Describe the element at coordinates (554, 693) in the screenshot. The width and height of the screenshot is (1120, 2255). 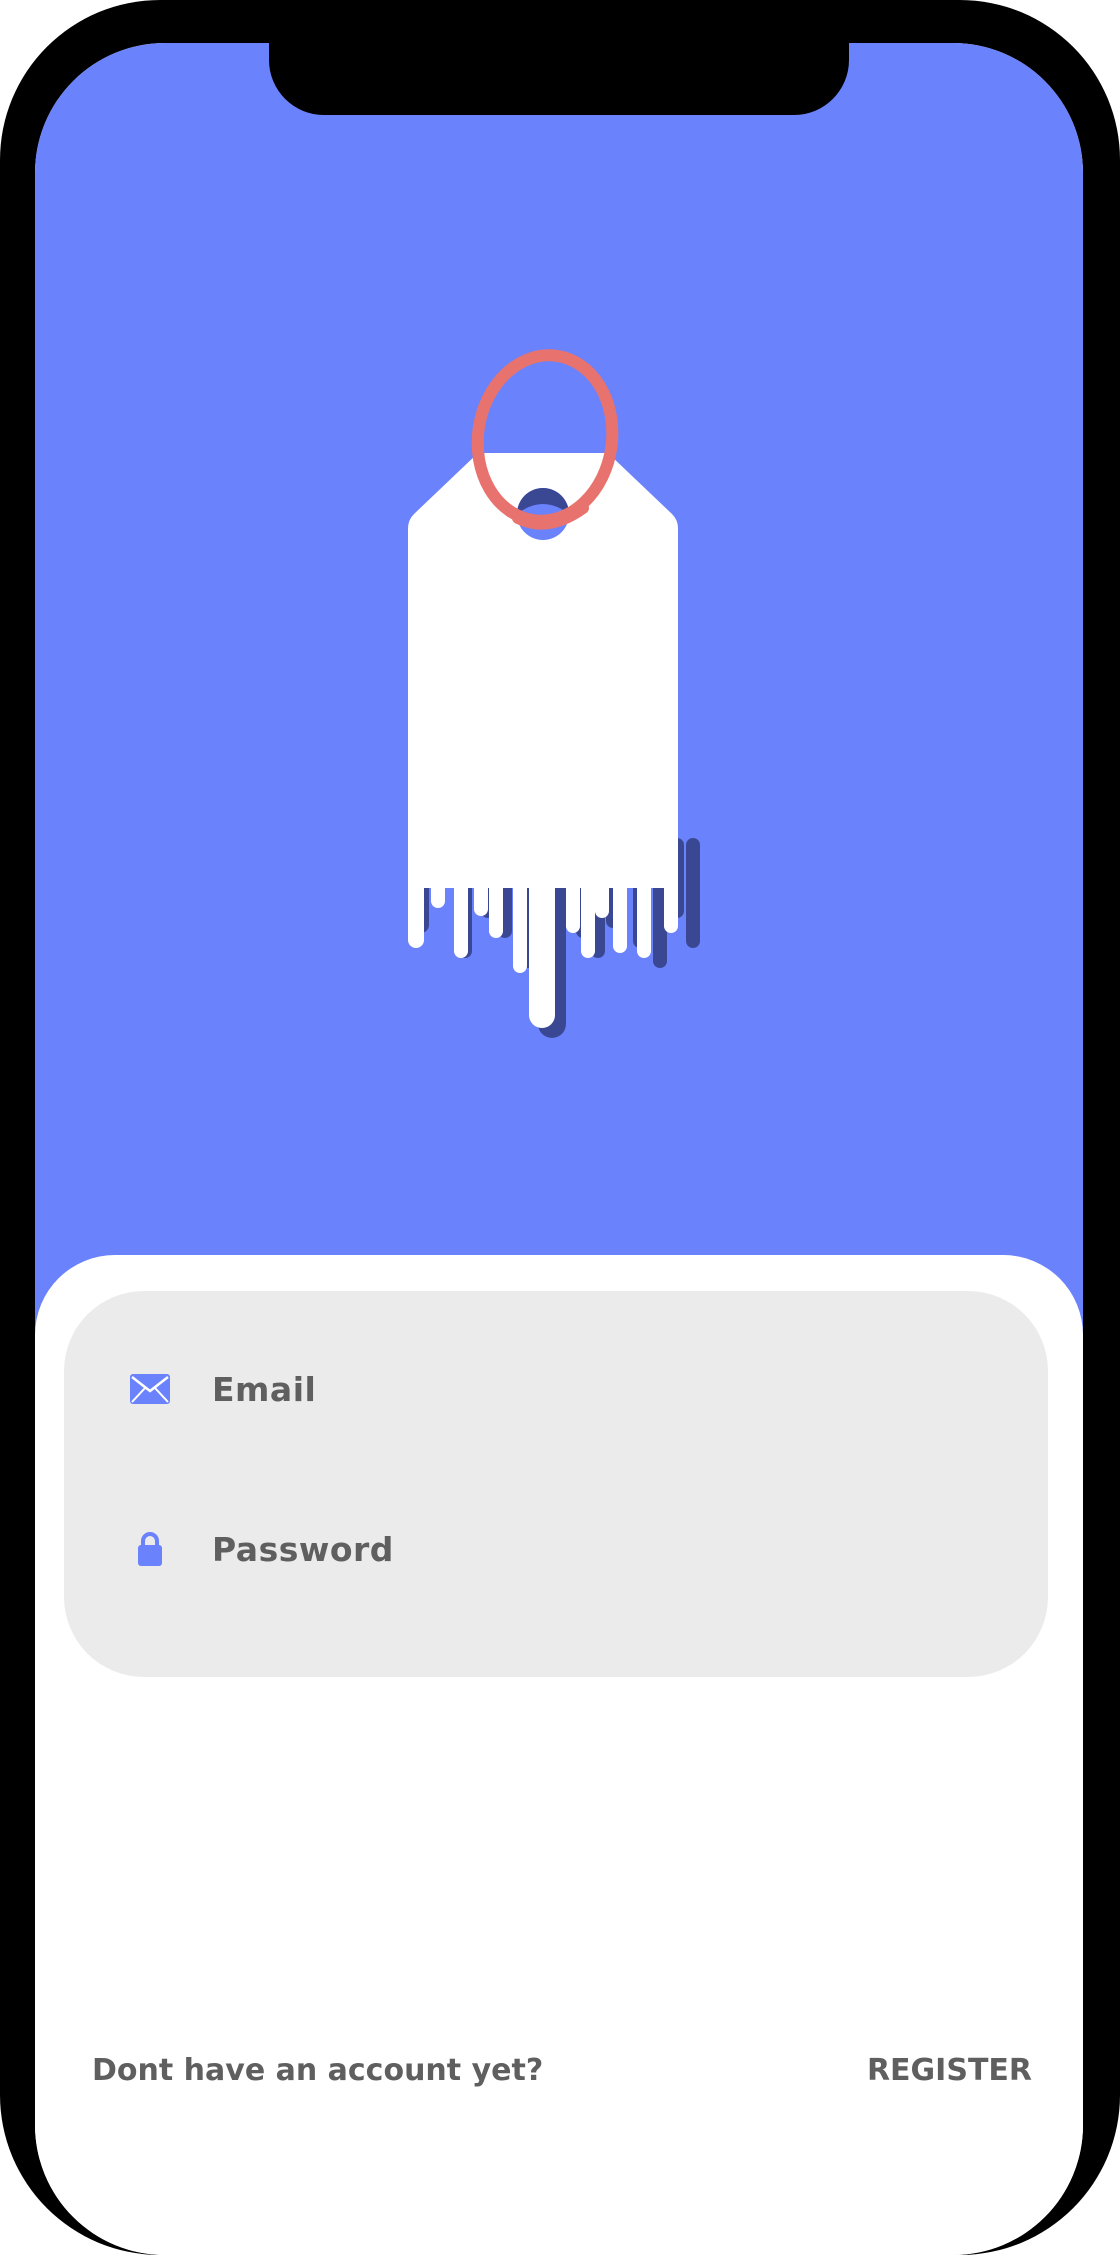
I see `price-tag-icon` at that location.